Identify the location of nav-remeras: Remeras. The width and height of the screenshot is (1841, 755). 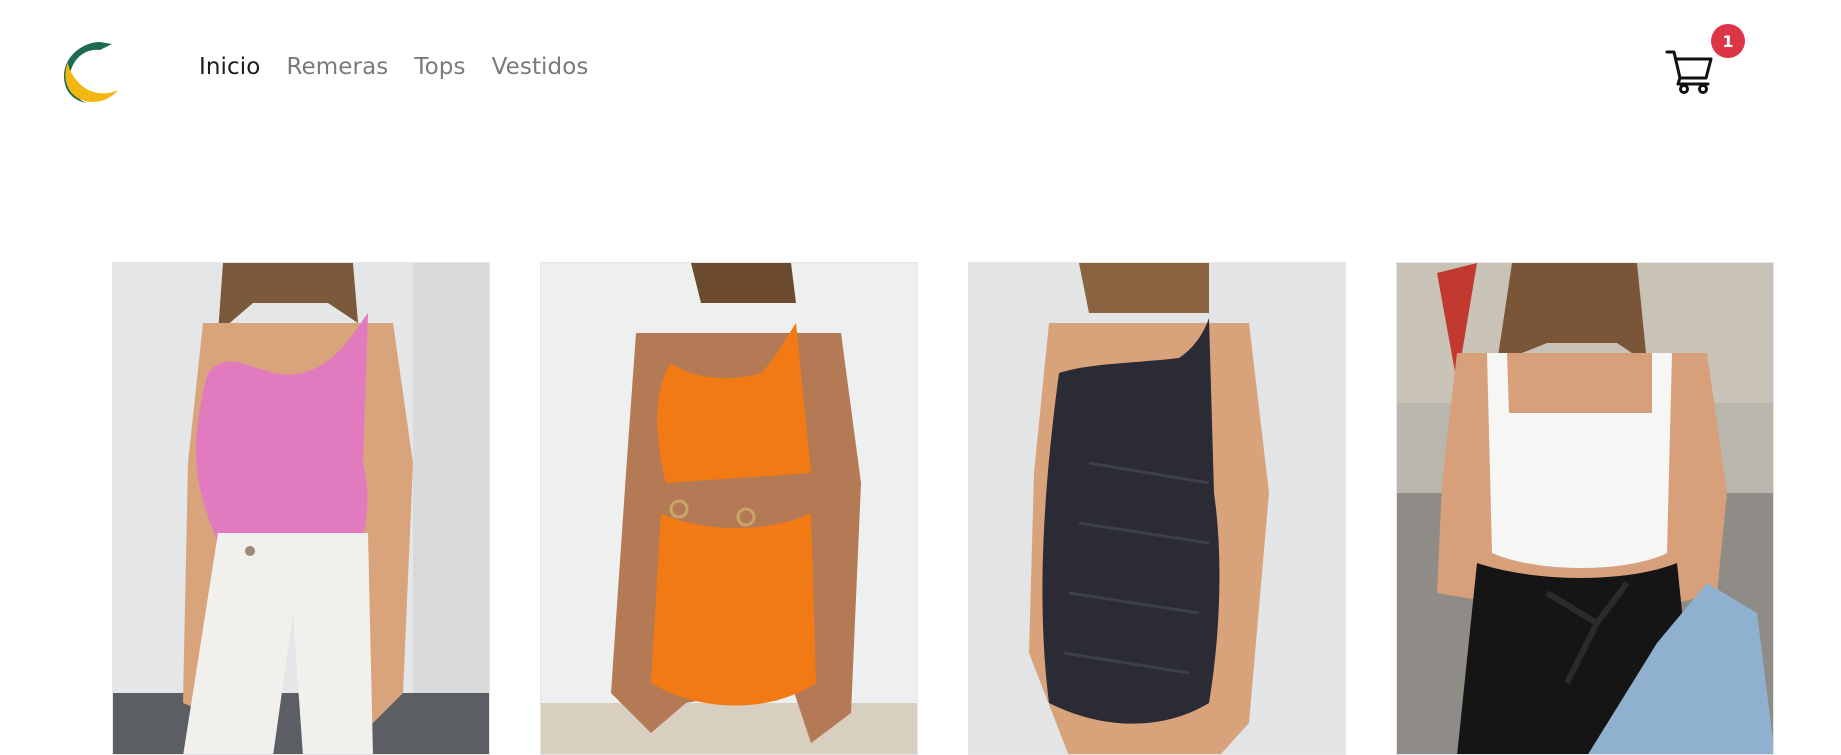
(337, 67).